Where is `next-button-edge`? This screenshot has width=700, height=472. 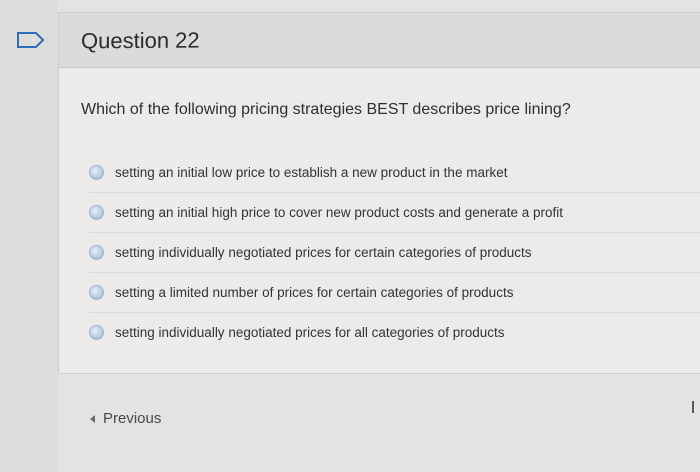
next-button-edge is located at coordinates (693, 407).